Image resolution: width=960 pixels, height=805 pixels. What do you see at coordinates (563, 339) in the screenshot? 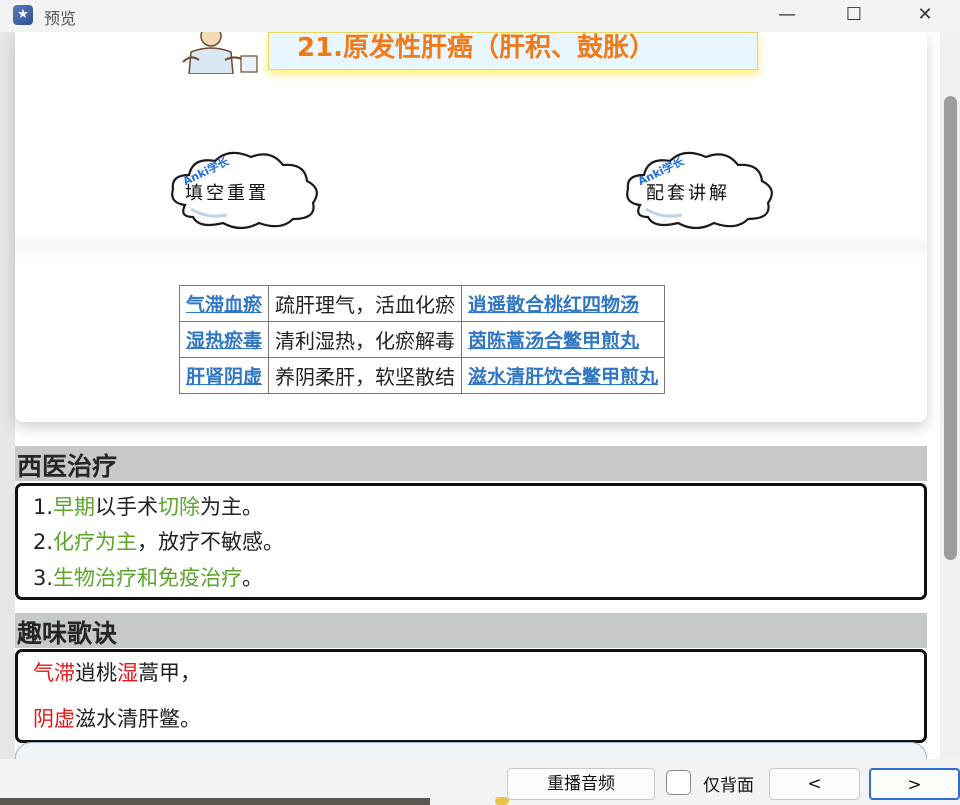
I see `formula-link: 茵陈蒿汤合鳖甲煎丸` at bounding box center [563, 339].